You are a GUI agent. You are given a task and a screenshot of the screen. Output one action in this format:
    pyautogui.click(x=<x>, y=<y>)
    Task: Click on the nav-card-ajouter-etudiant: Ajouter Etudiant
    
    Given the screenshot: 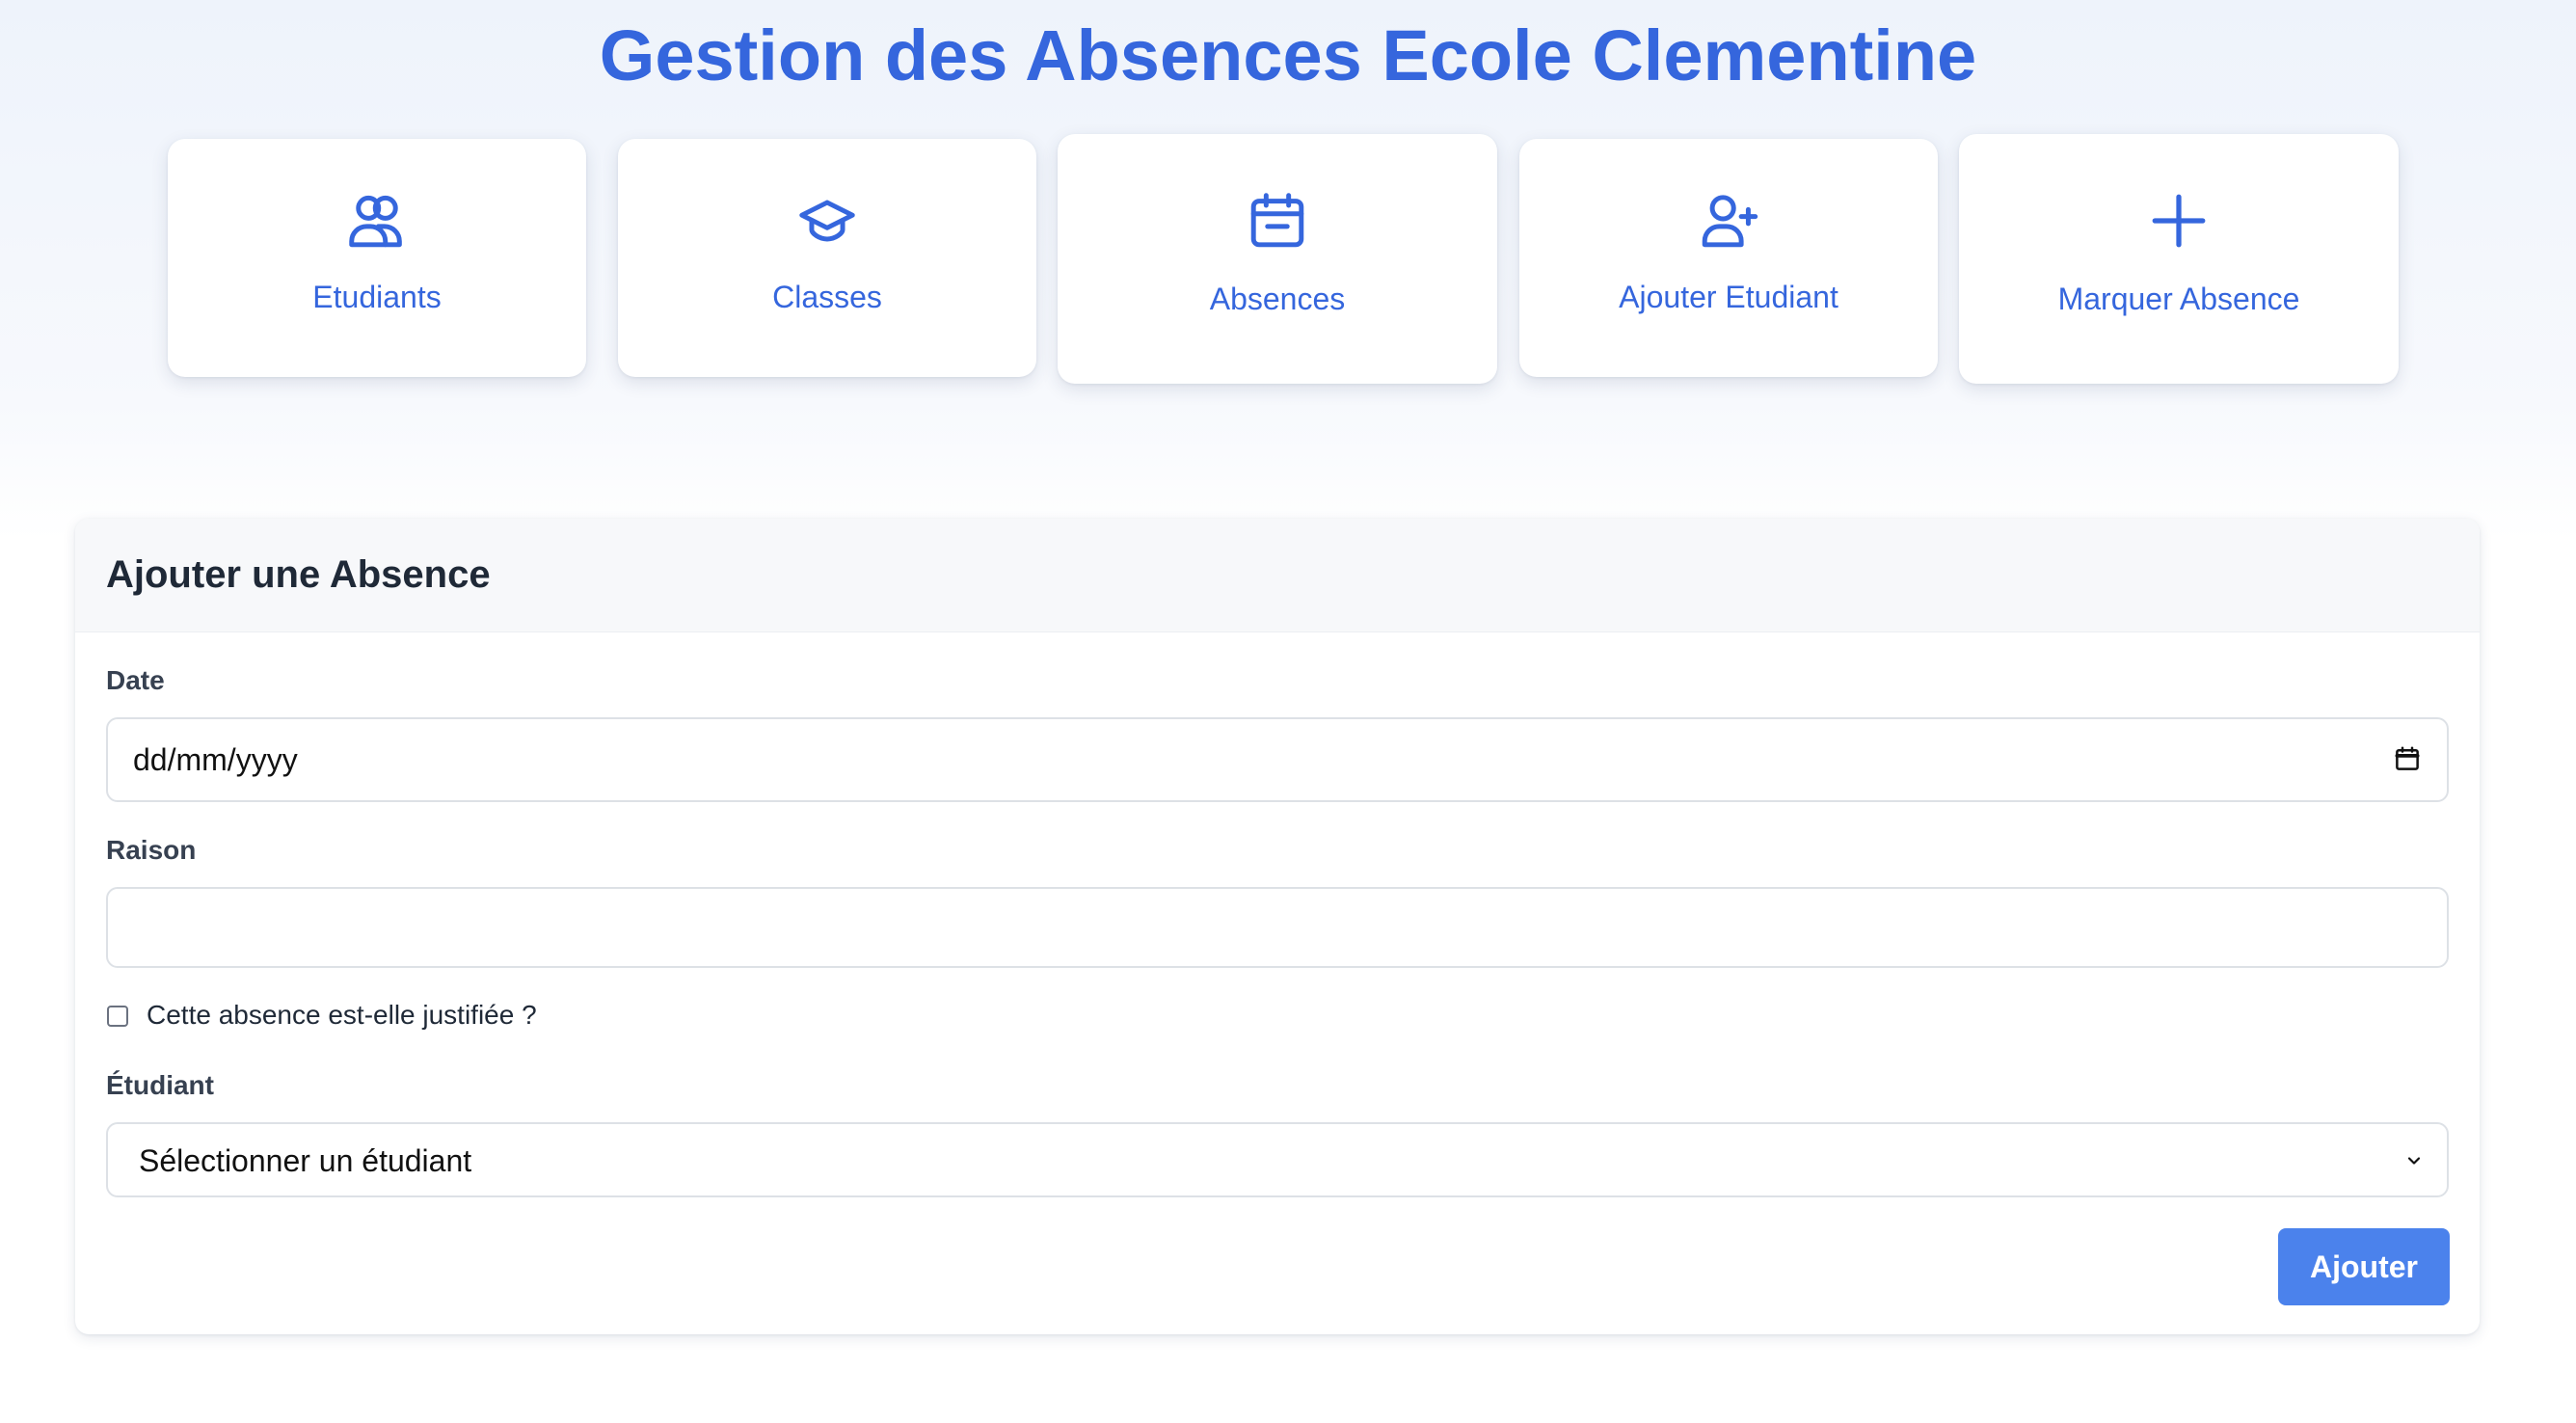 What is the action you would take?
    pyautogui.click(x=1729, y=258)
    